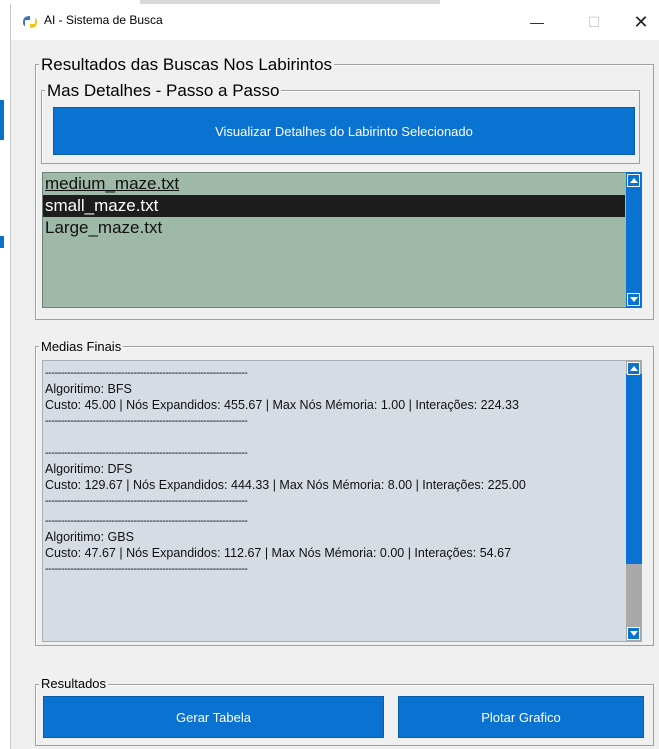  What do you see at coordinates (163, 90) in the screenshot?
I see `details-frame-label: Mas Detalhes - Passo a Passo` at bounding box center [163, 90].